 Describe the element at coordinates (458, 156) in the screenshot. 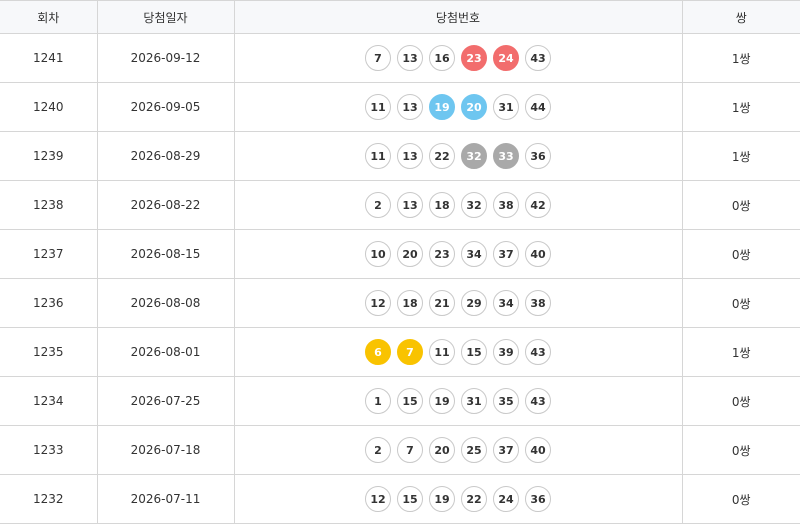

I see `ball-group: 11 13 22 32 33 36` at that location.